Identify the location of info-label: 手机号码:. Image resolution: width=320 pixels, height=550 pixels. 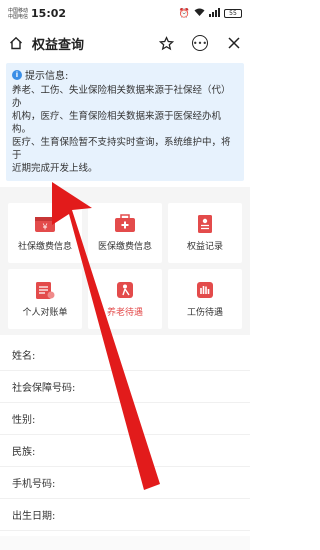
(34, 484).